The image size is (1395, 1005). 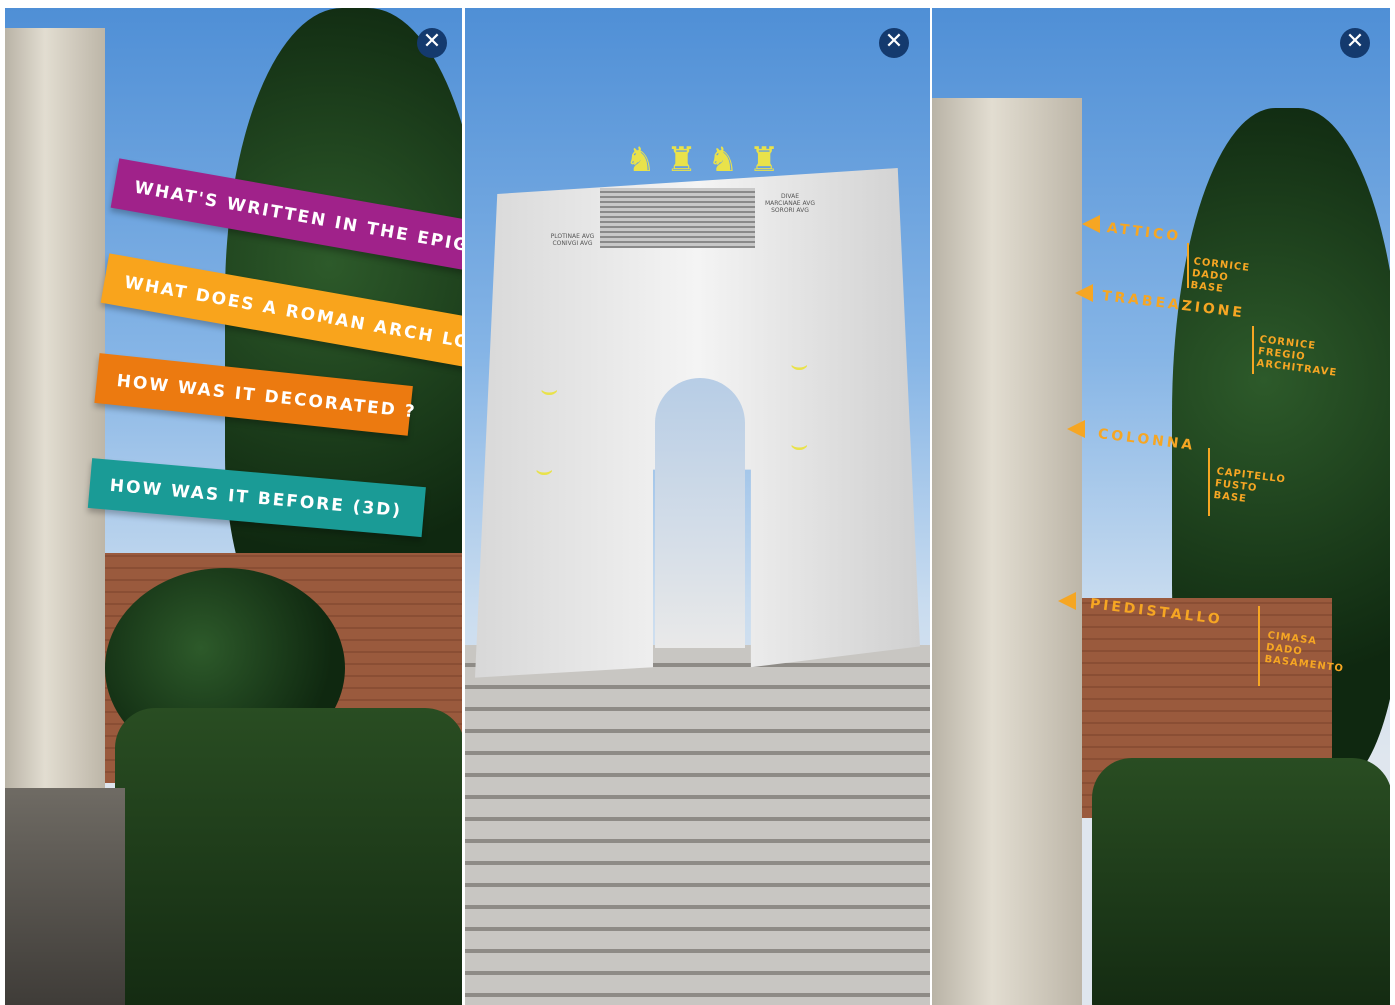 What do you see at coordinates (1084, 293) in the screenshot?
I see `arrow-trabeazione` at bounding box center [1084, 293].